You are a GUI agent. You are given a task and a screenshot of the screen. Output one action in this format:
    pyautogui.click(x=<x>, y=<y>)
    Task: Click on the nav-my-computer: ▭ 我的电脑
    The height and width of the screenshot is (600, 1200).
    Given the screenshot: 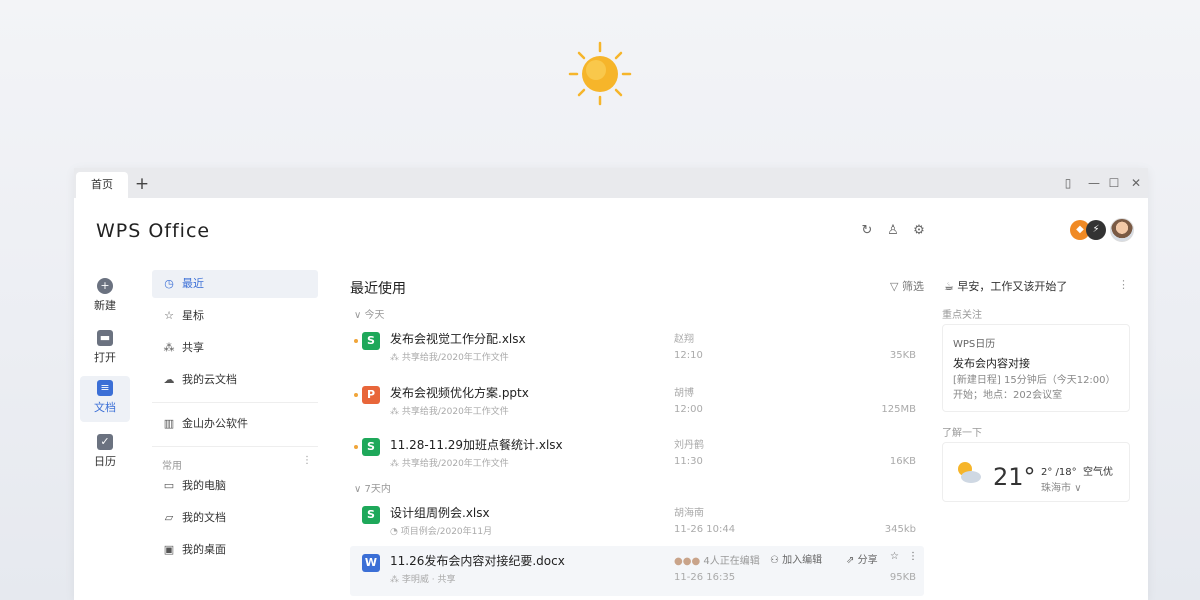 What is the action you would take?
    pyautogui.click(x=235, y=486)
    